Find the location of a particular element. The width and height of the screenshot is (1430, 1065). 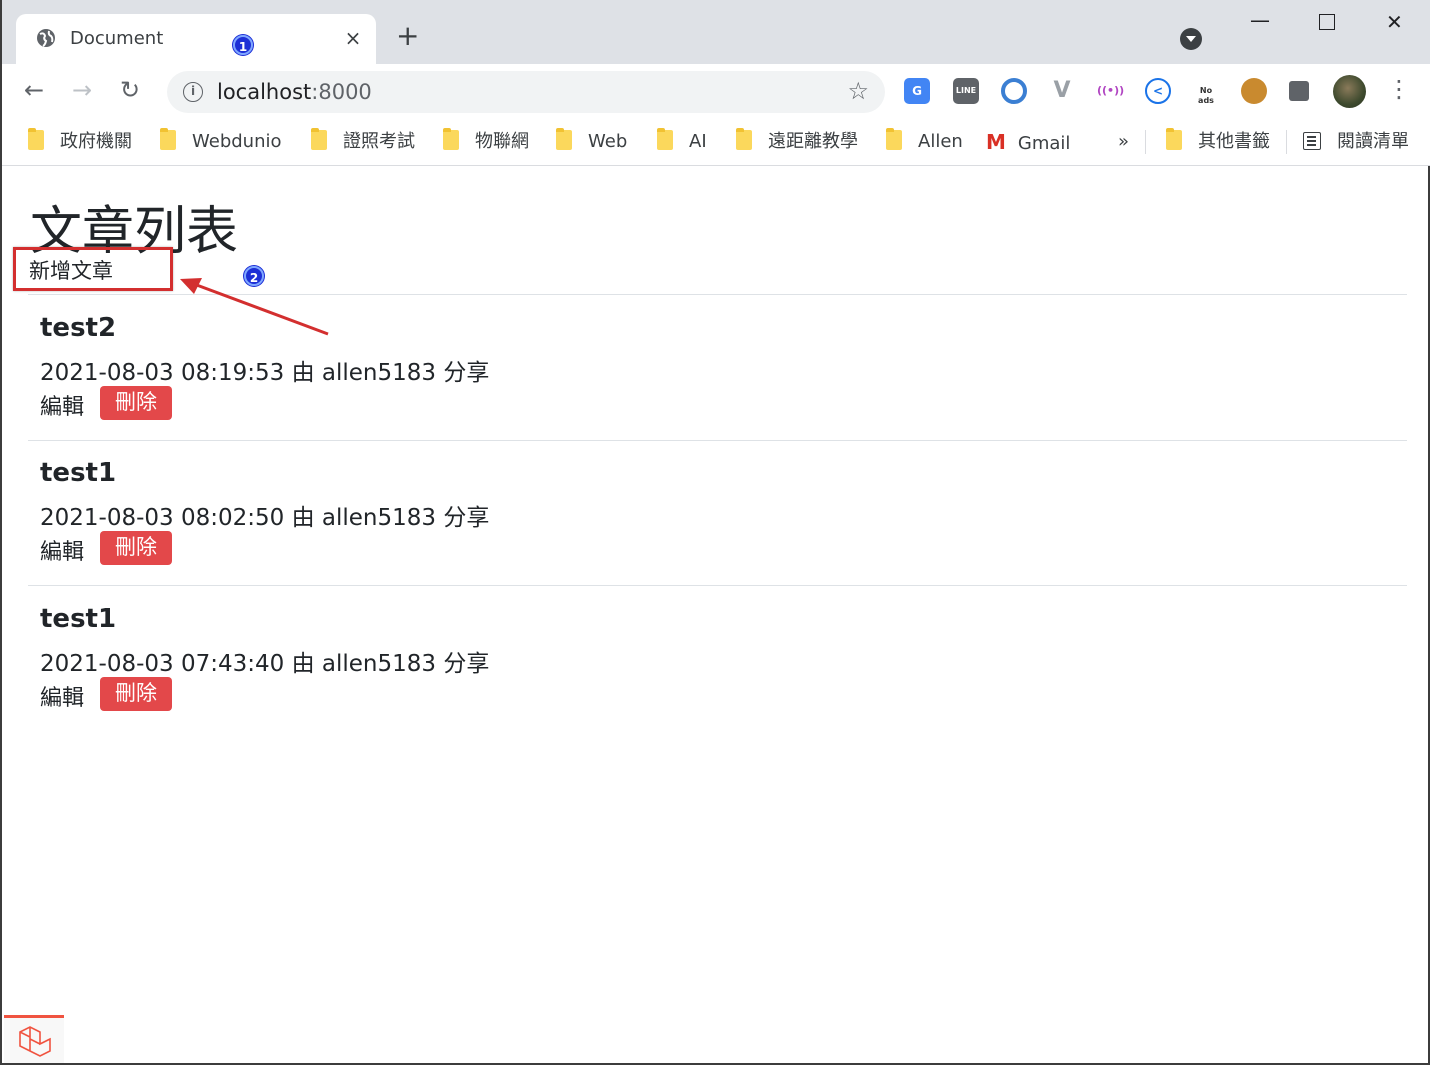

bookmark-folder: 證照考試 is located at coordinates (363, 141).